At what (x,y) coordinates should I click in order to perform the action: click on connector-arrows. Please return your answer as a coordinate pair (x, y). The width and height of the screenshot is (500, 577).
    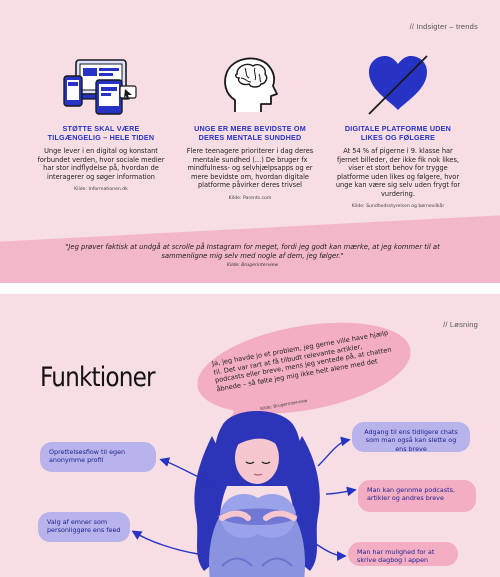
    Looking at the image, I should click on (244, 498).